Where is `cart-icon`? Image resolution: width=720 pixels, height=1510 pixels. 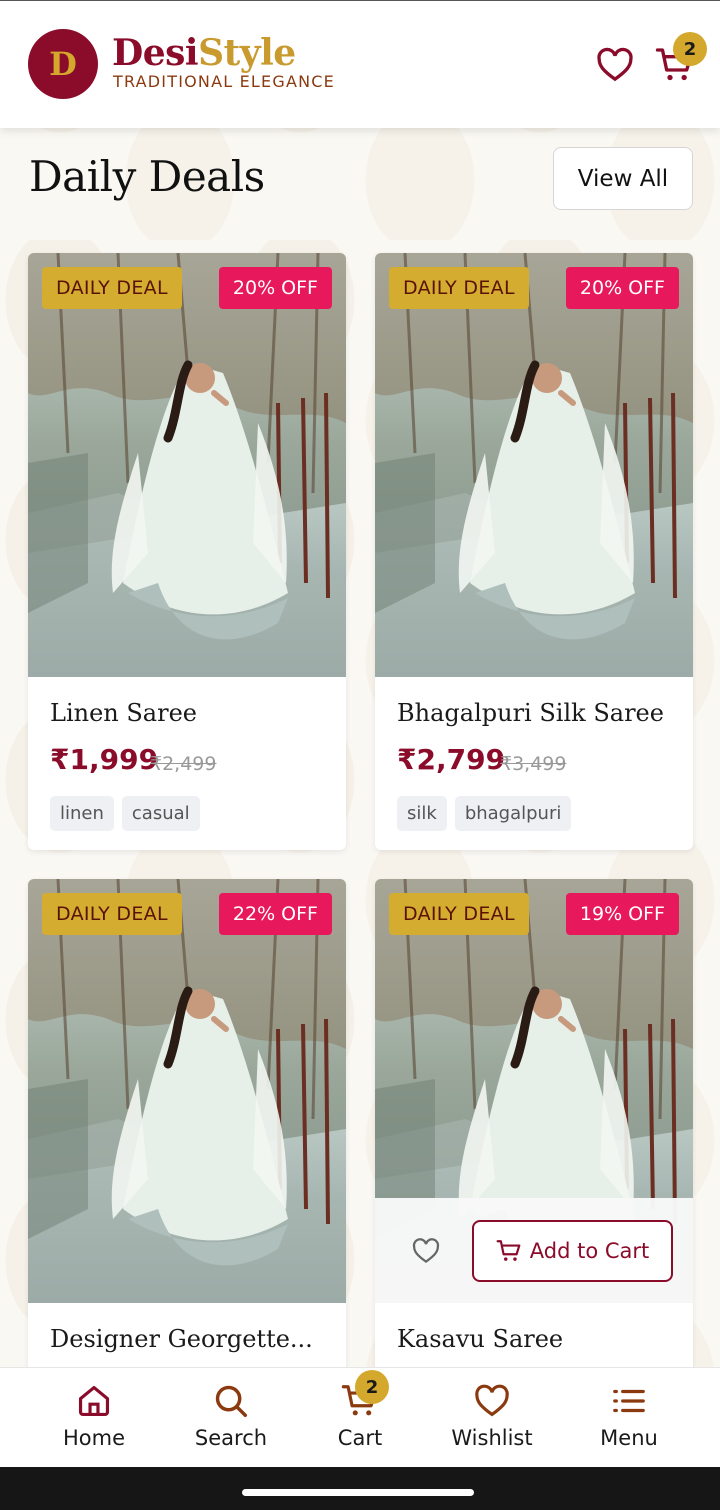
cart-icon is located at coordinates (508, 1250).